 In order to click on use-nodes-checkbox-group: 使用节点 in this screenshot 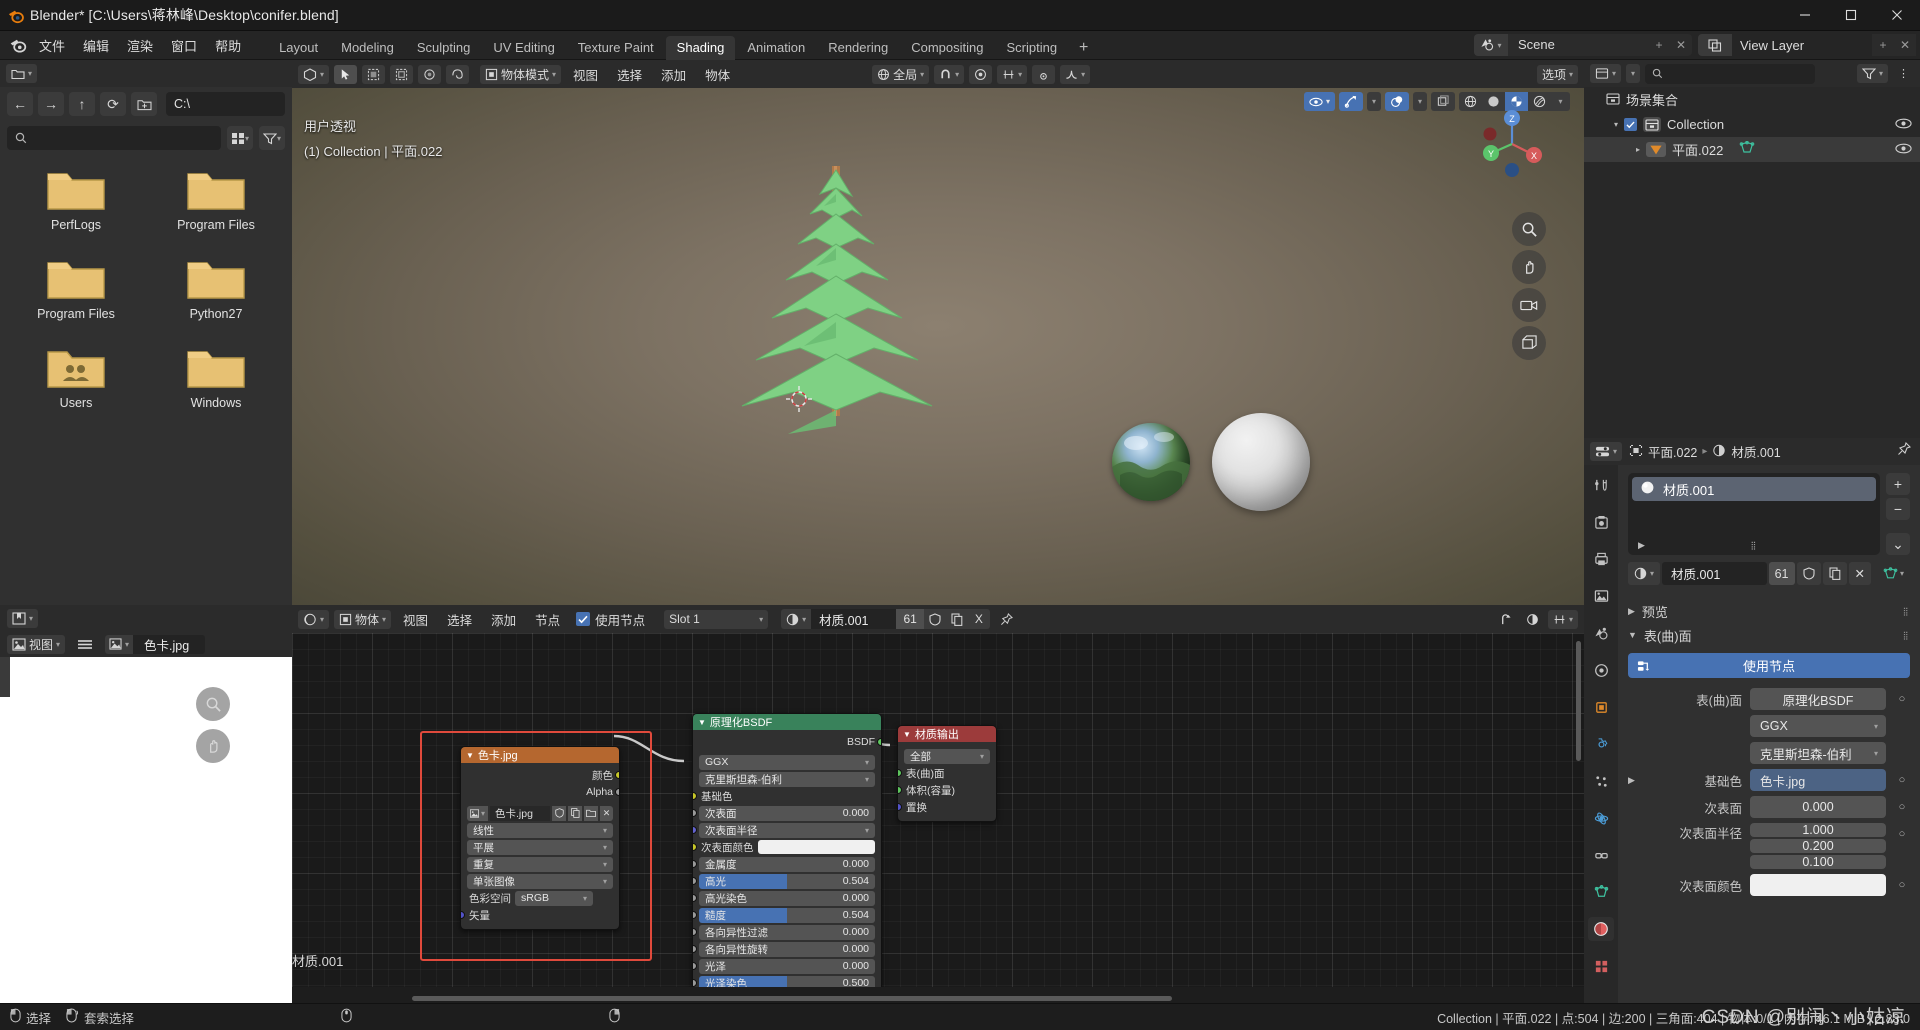, I will do `click(610, 619)`.